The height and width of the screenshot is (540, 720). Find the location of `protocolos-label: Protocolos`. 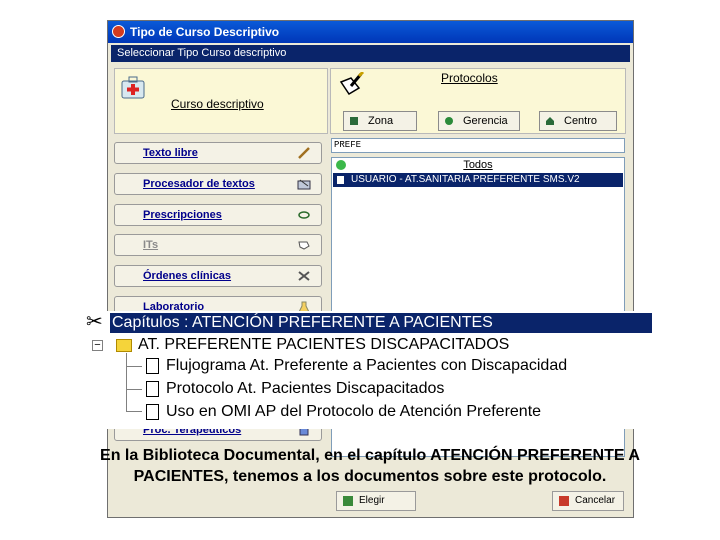

protocolos-label: Protocolos is located at coordinates (469, 78).